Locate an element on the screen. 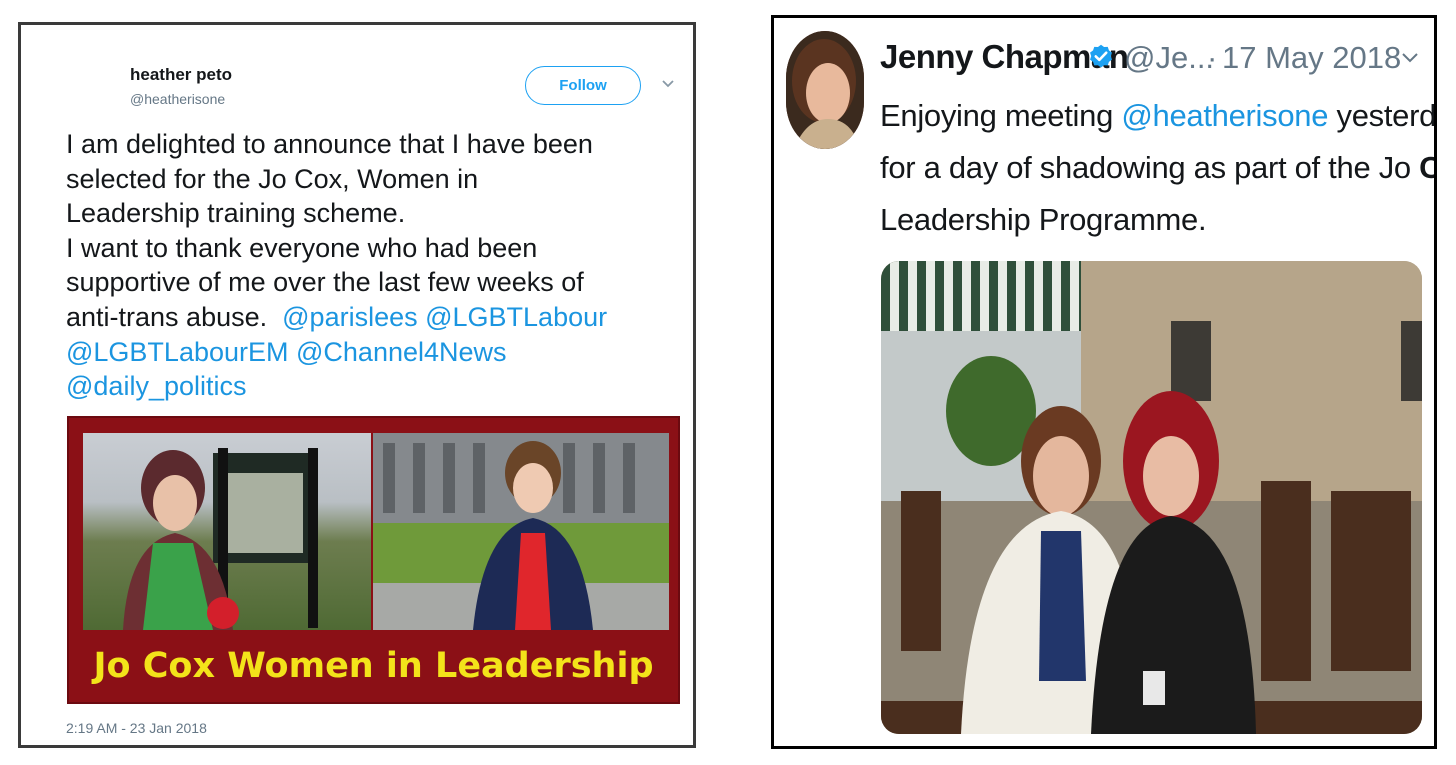  avatar is located at coordinates (825, 90).